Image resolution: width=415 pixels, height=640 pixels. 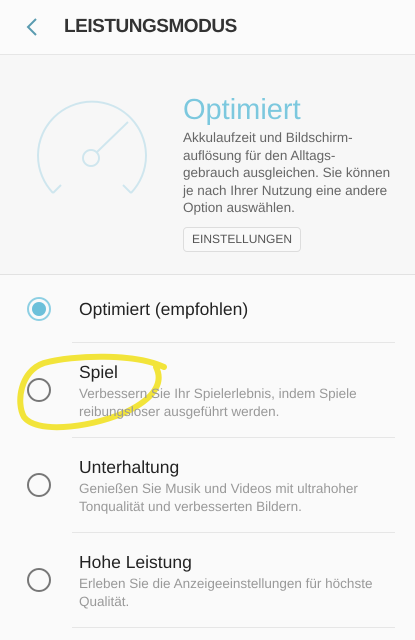 What do you see at coordinates (92, 147) in the screenshot?
I see `gauge-icon` at bounding box center [92, 147].